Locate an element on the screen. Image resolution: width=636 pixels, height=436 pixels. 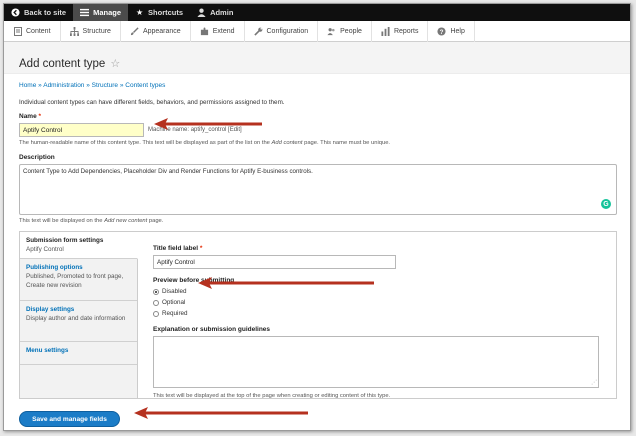
tray-item-configuration: Configuration is located at coordinates (282, 31).